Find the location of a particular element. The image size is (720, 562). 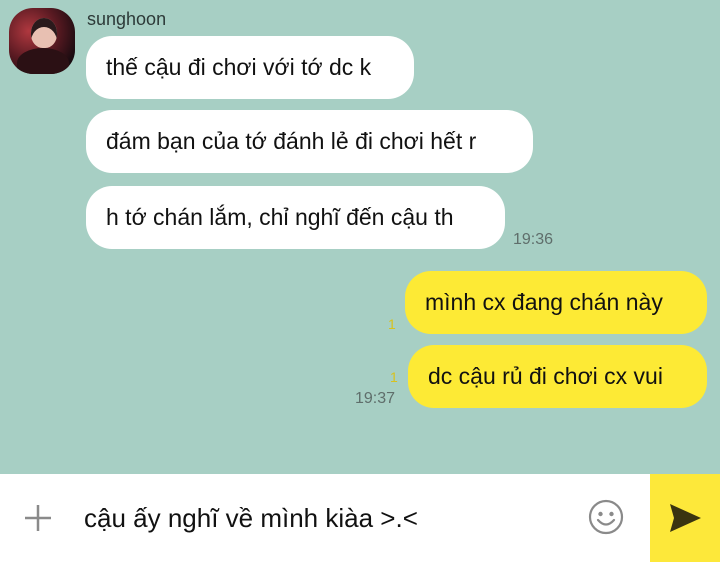

avatar is located at coordinates (42, 41).